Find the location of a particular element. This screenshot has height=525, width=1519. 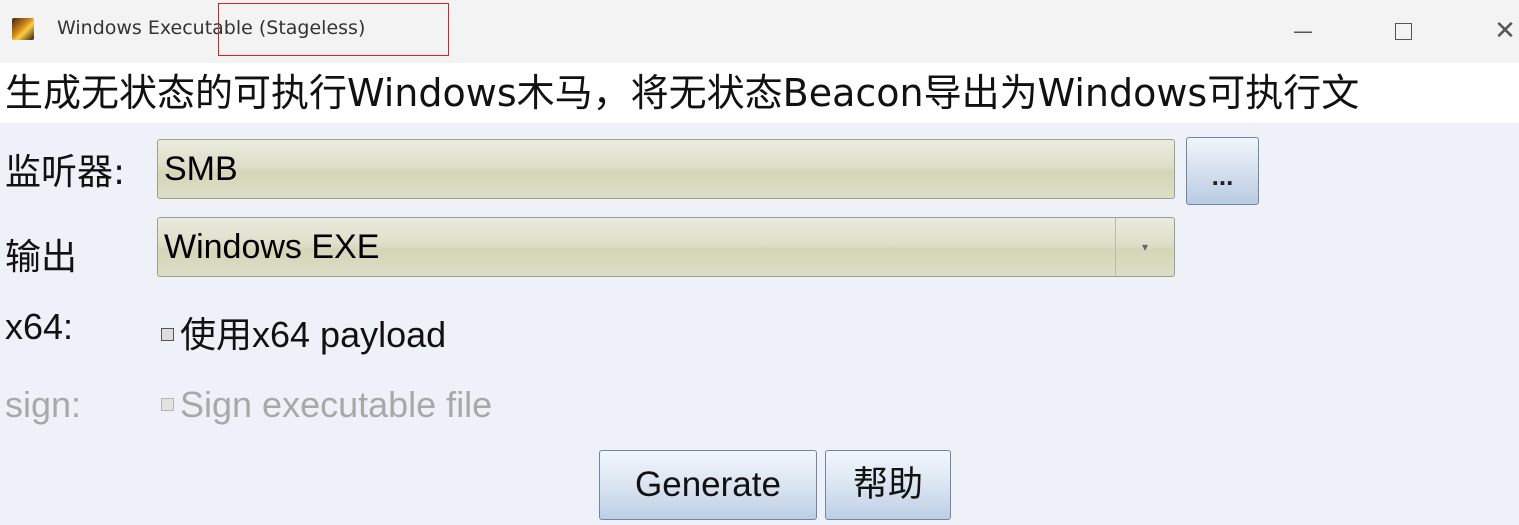

listener-field: SMB is located at coordinates (666, 169).